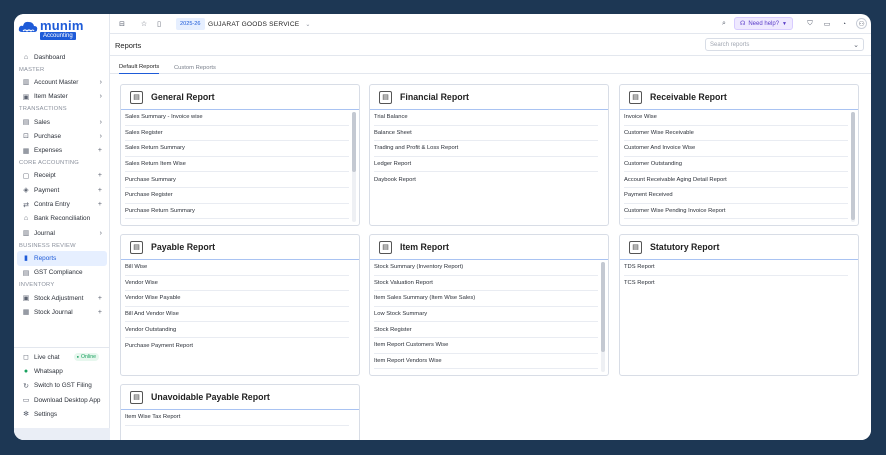 The width and height of the screenshot is (886, 455). What do you see at coordinates (486, 362) in the screenshot?
I see `report-link: Item Report Vendors Wise` at bounding box center [486, 362].